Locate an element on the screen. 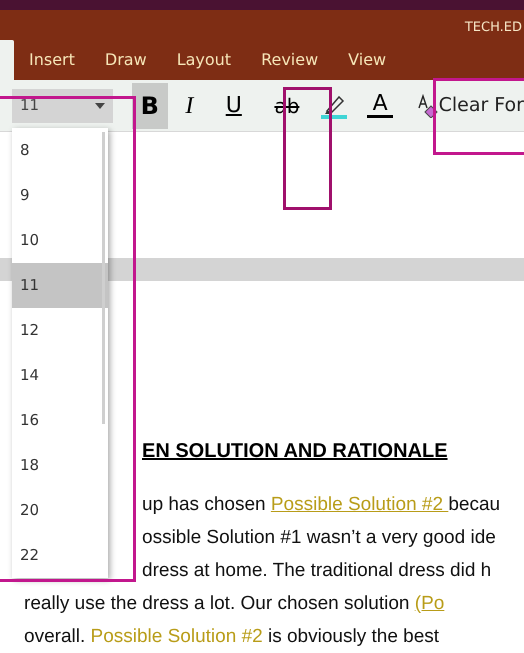  font-size-option: 10 is located at coordinates (60, 240).